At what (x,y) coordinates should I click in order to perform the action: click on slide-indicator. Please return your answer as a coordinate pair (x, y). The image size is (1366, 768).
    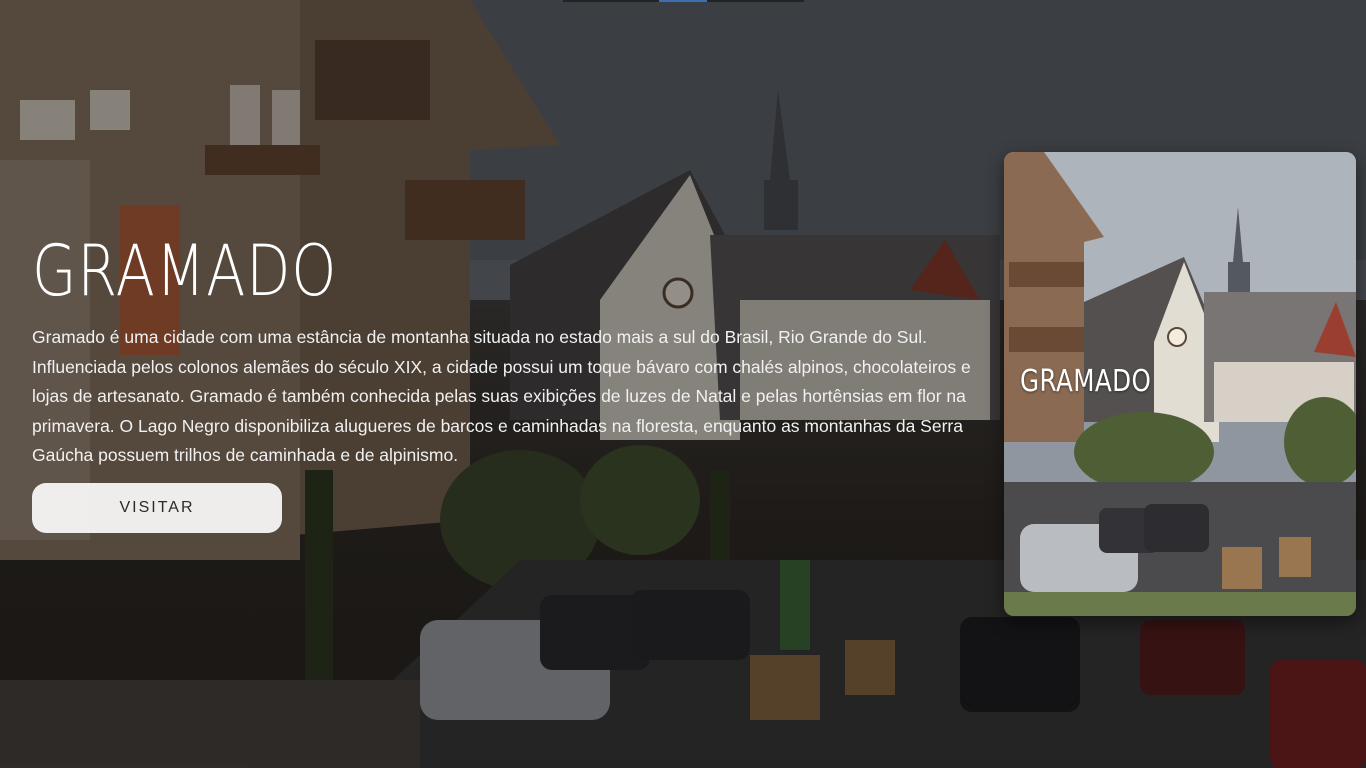
    Looking at the image, I should click on (683, 1).